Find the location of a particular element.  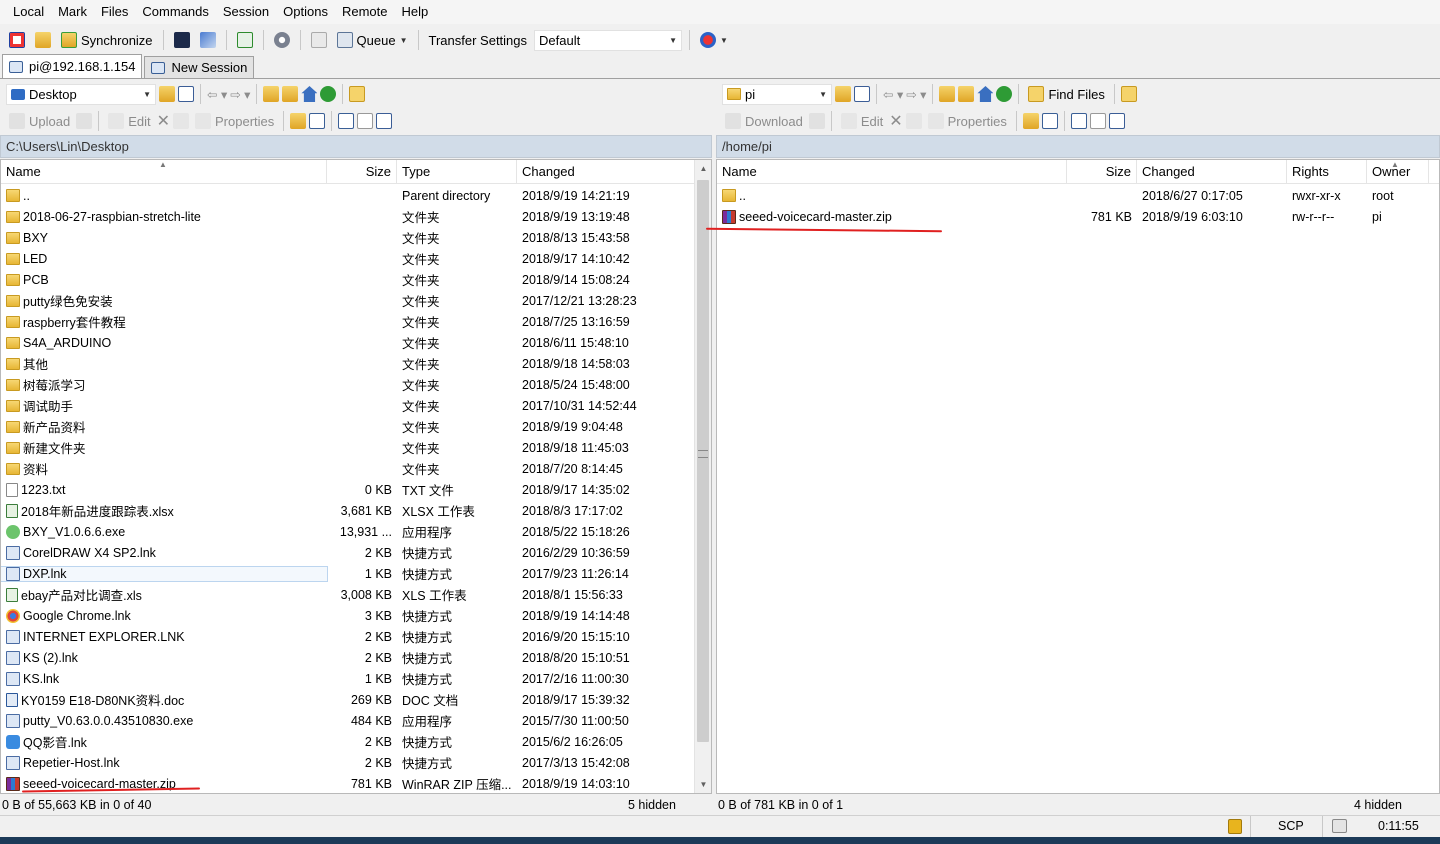

table-row: KS.lnk 1 KB 快捷方式 2017/2/16 11:00:30 is located at coordinates (356, 678).